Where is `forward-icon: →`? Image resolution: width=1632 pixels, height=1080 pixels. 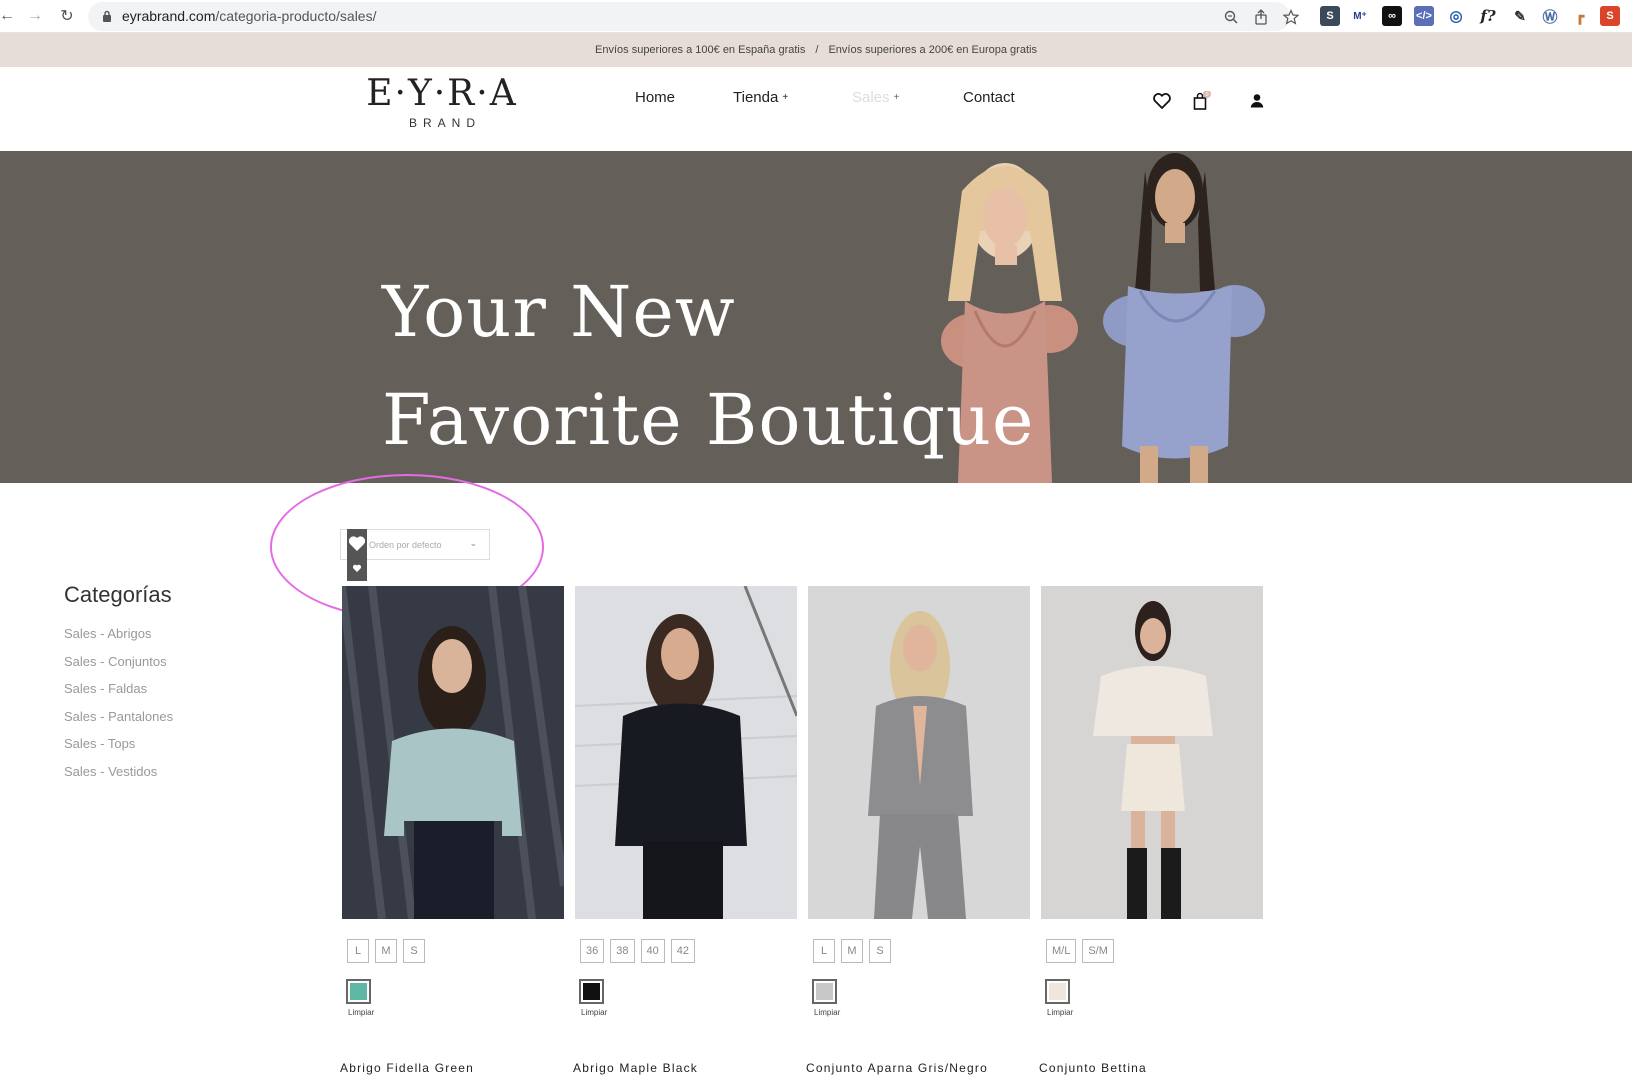 forward-icon: → is located at coordinates (35, 16).